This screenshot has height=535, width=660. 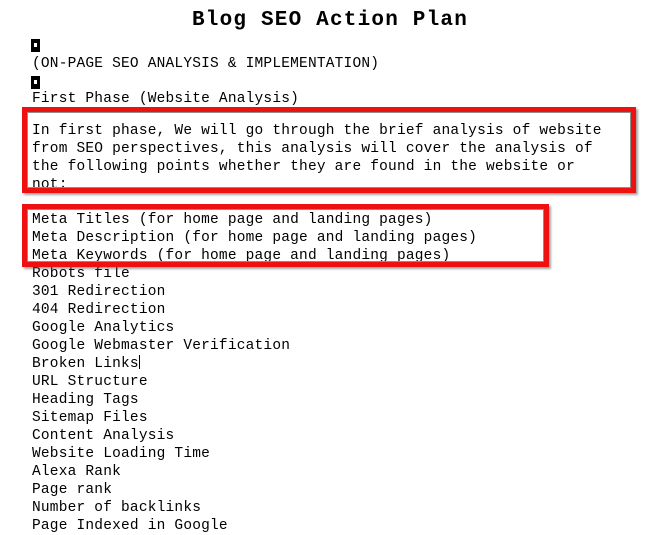 I want to click on checklist-item: Sitemap Files, so click(x=90, y=418).